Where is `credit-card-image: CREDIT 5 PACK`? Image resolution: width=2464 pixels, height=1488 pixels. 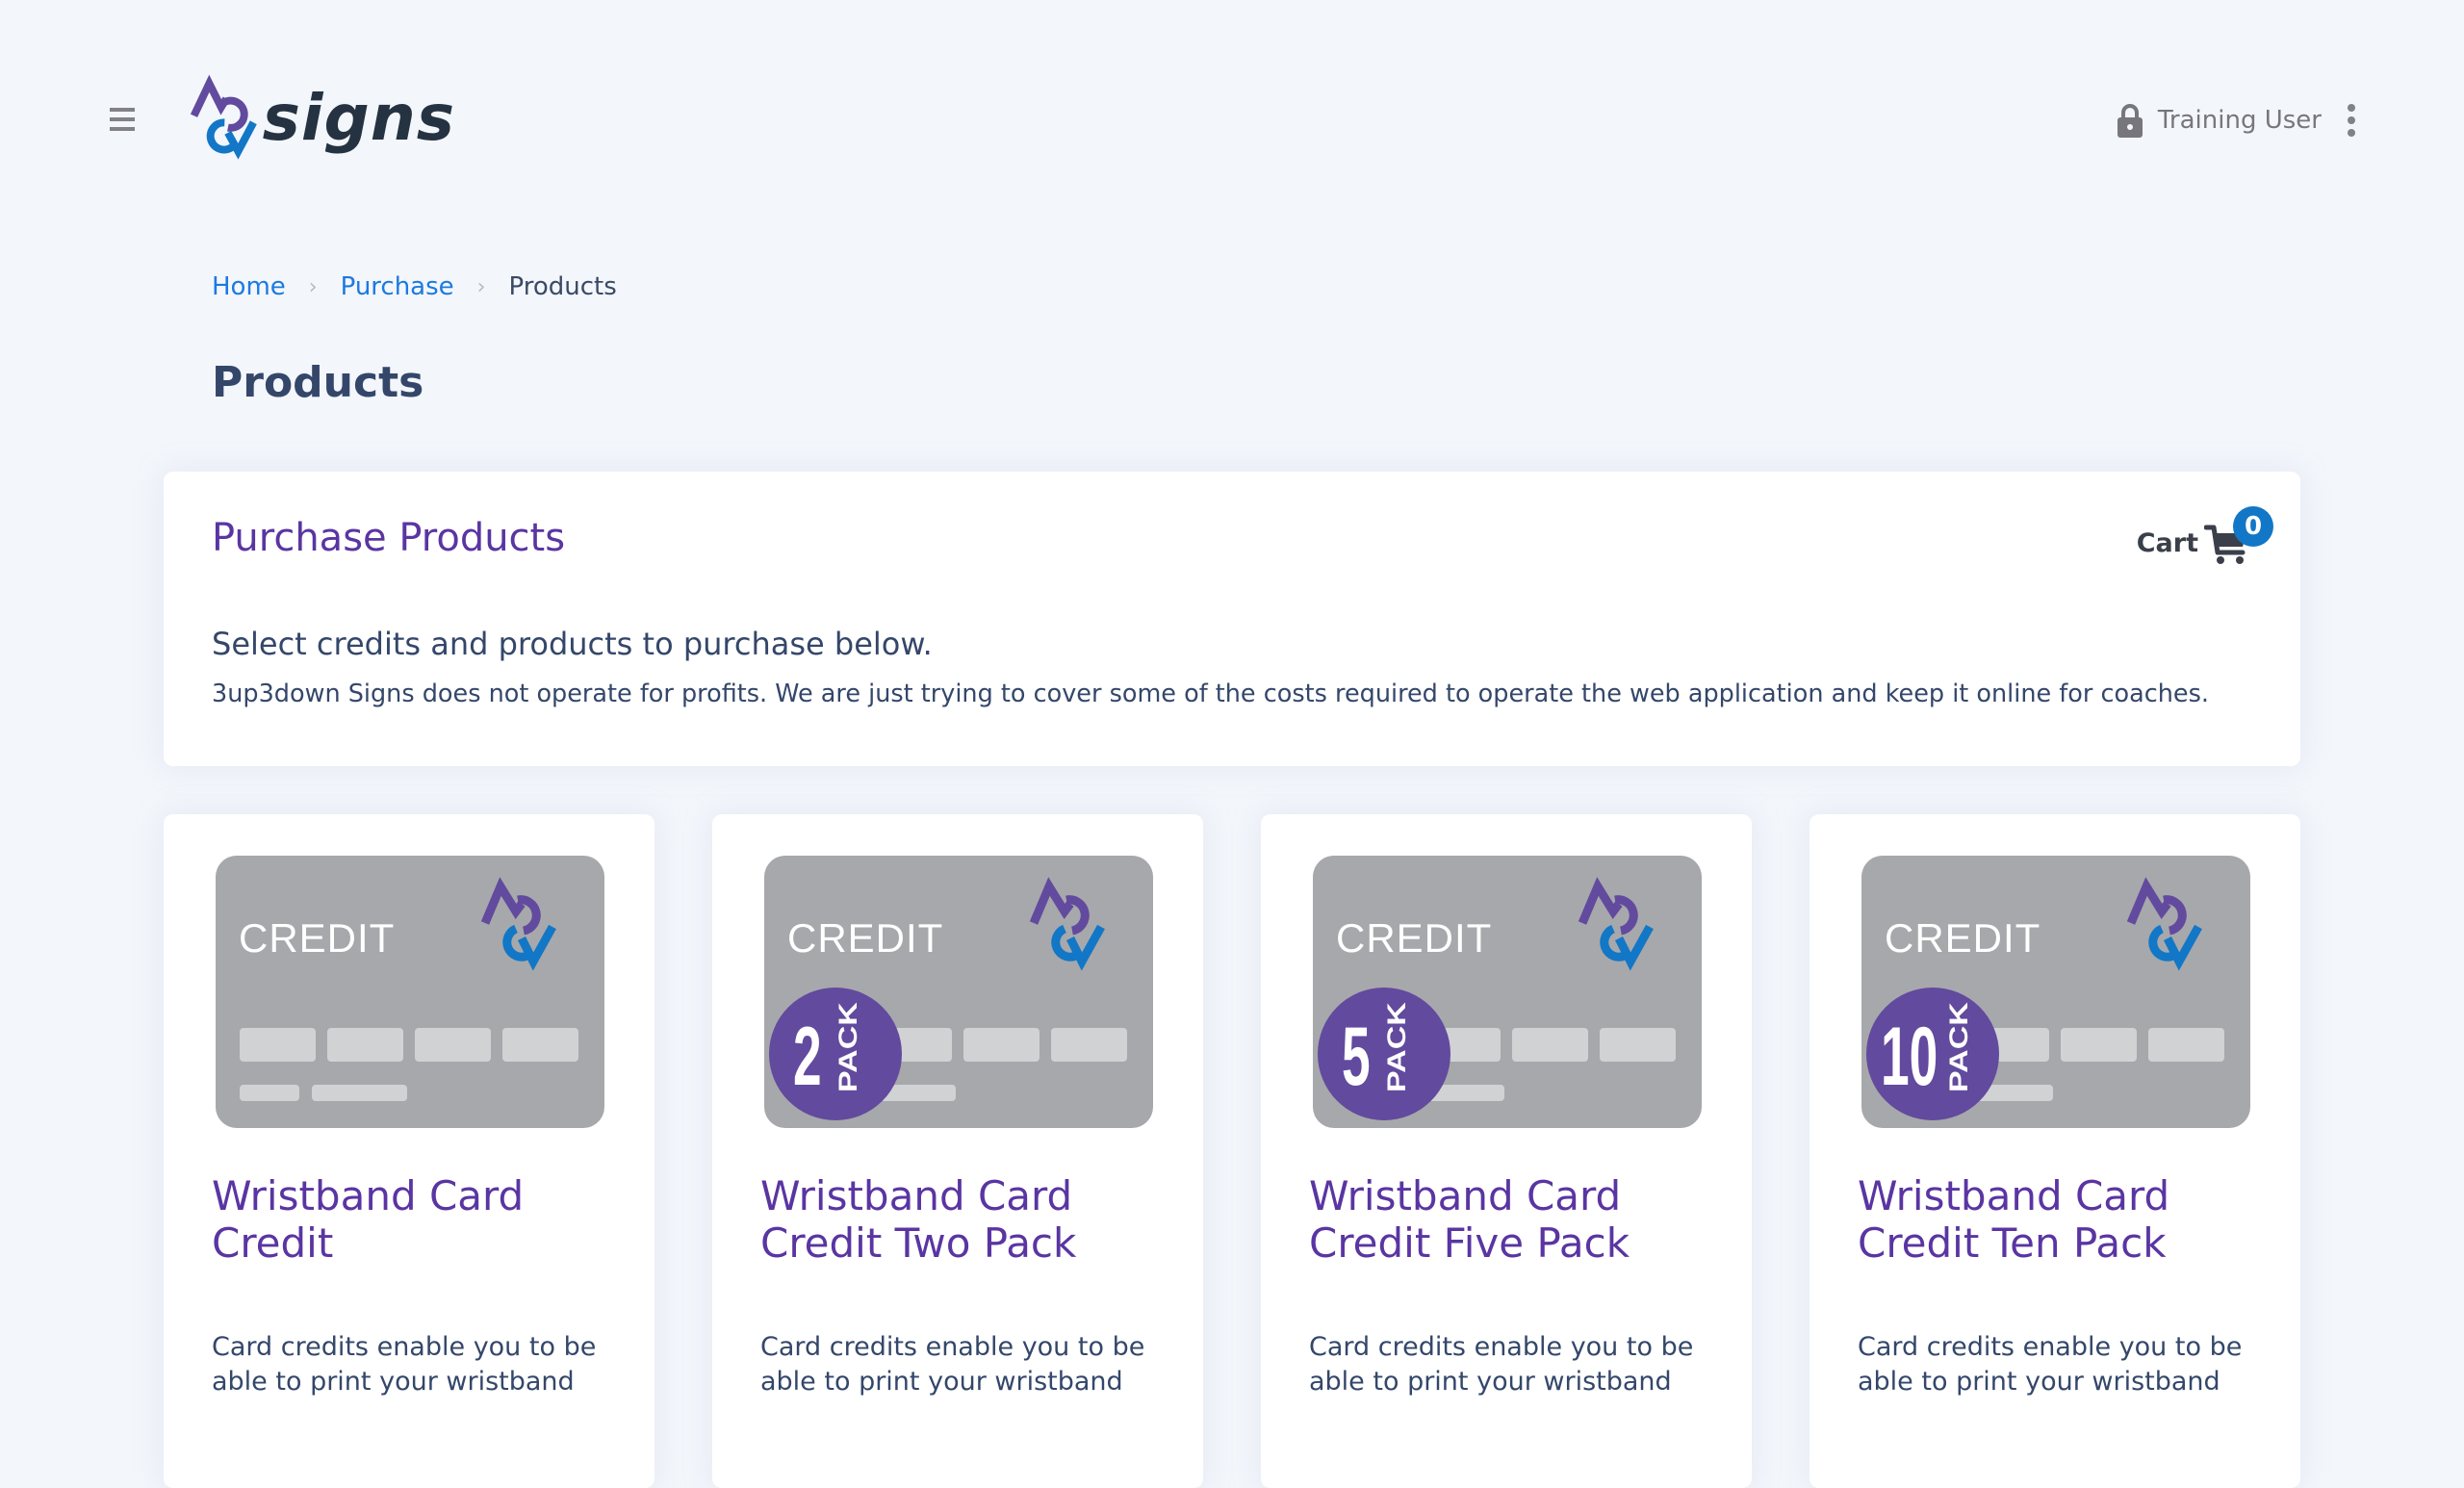
credit-card-image: CREDIT 5 PACK is located at coordinates (1507, 992).